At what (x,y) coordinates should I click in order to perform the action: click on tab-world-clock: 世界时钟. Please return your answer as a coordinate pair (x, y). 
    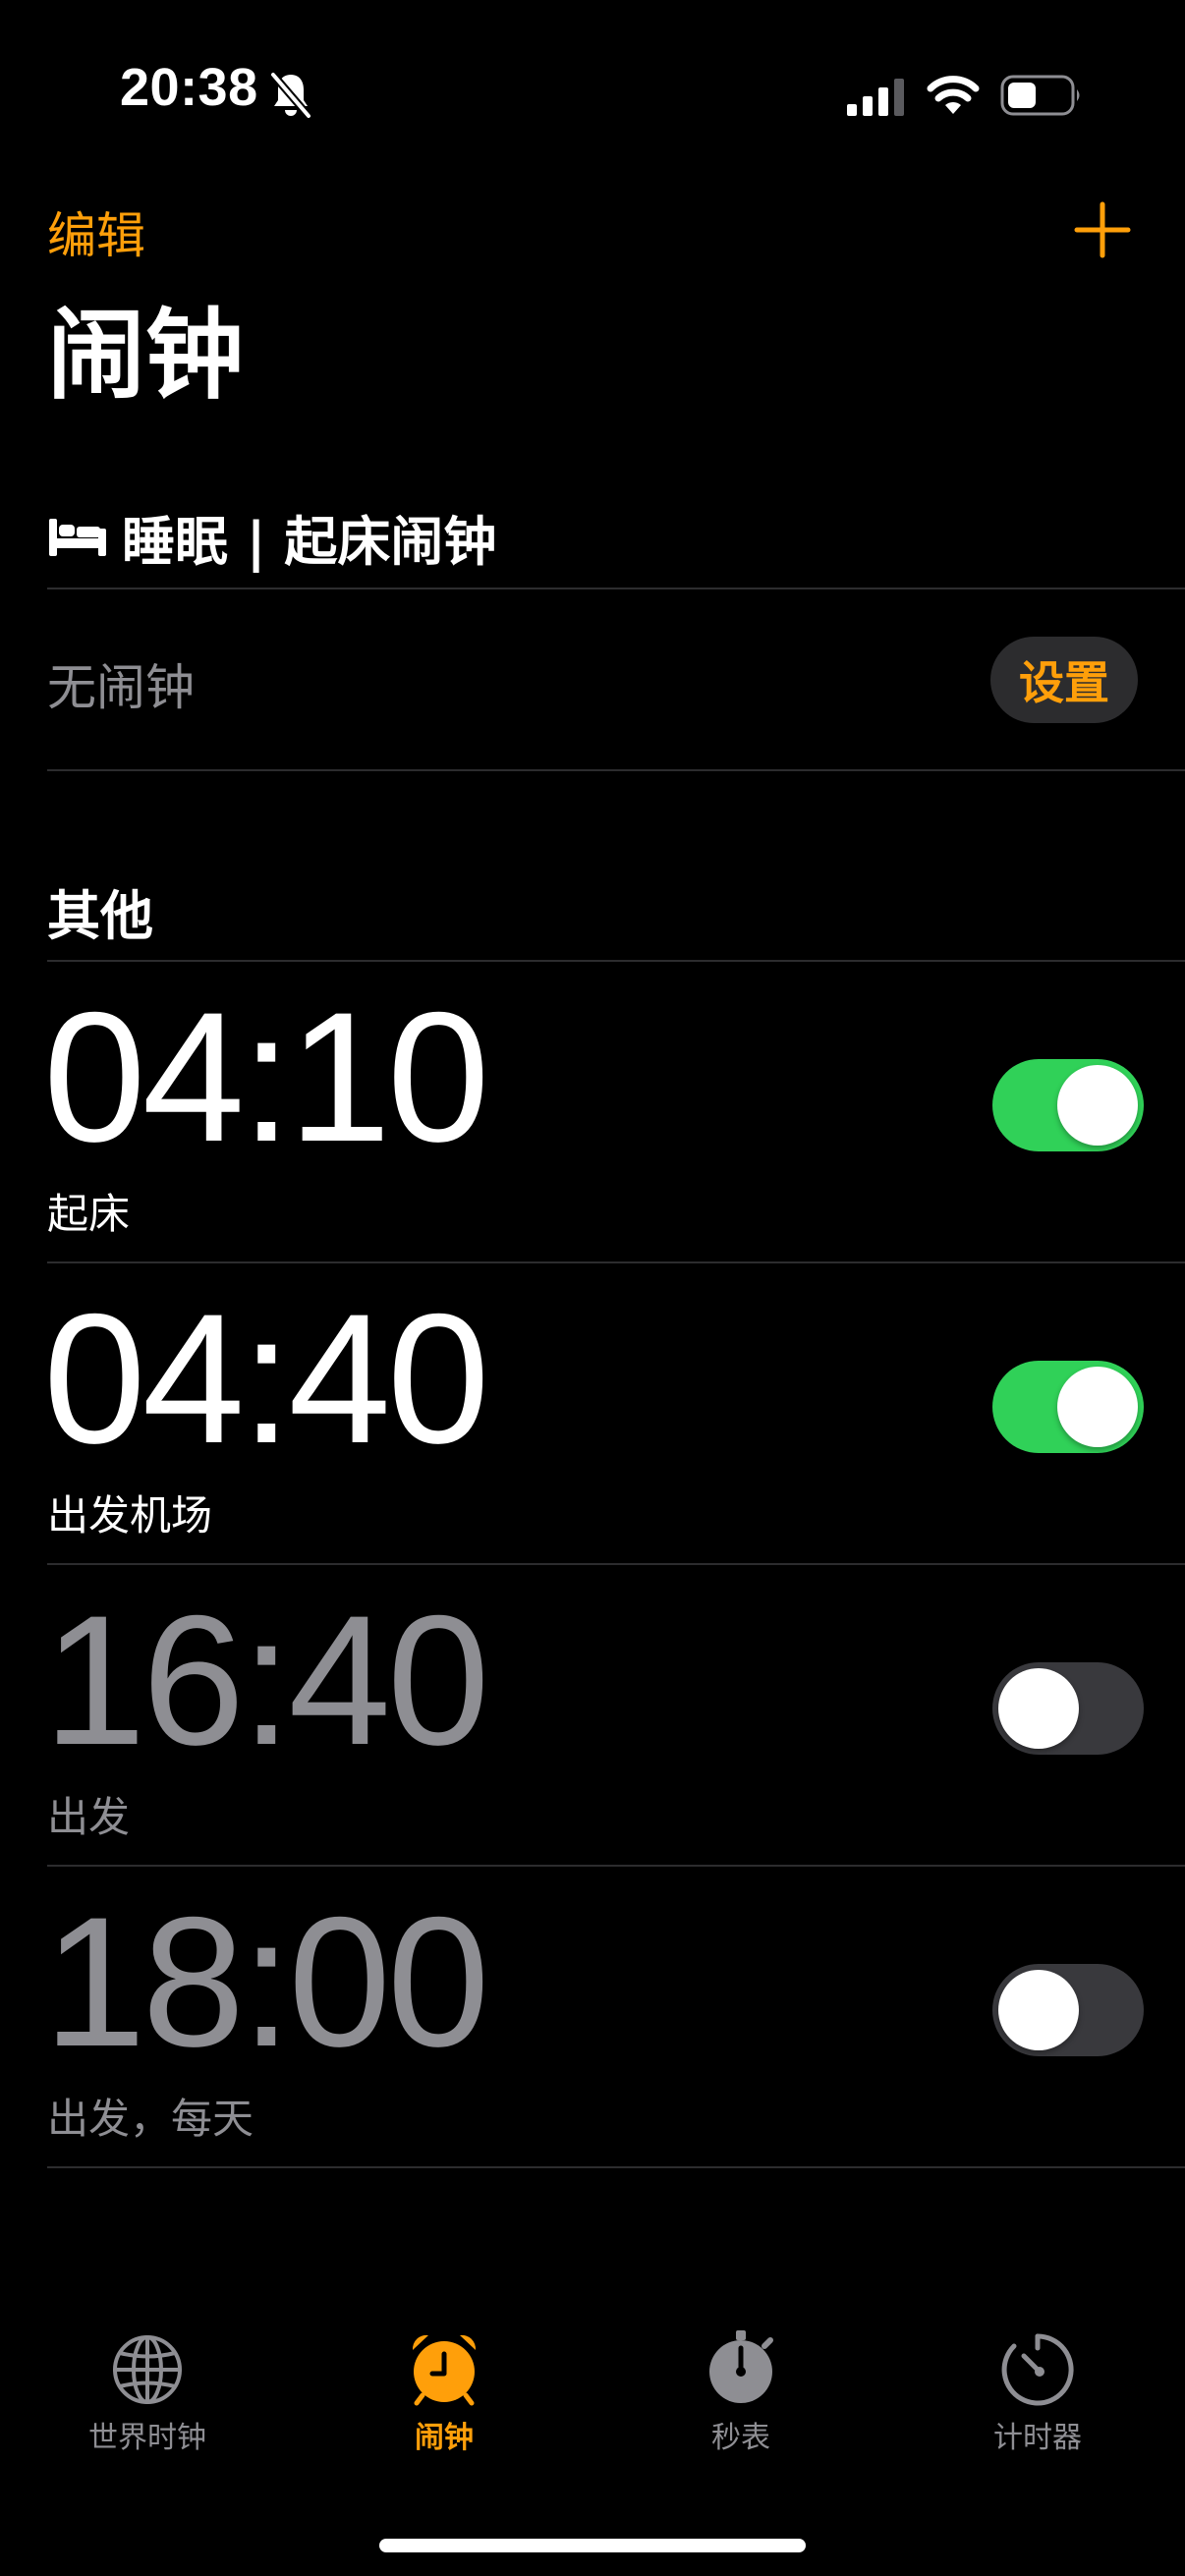
    Looking at the image, I should click on (147, 2402).